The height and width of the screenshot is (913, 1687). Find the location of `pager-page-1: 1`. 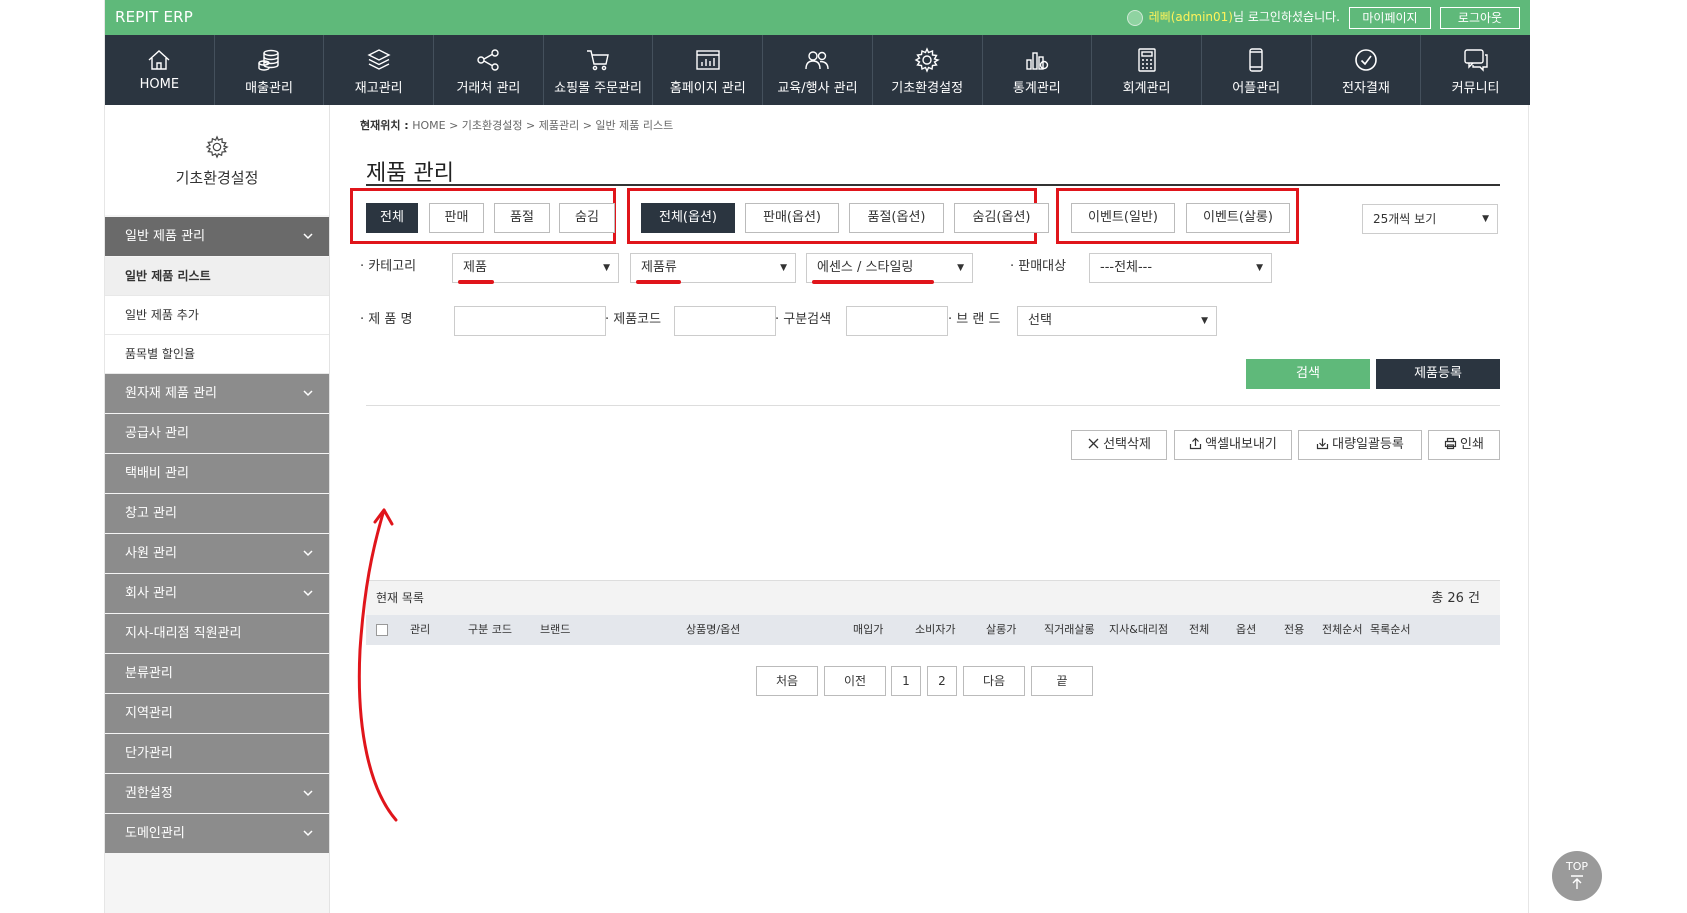

pager-page-1: 1 is located at coordinates (906, 681).